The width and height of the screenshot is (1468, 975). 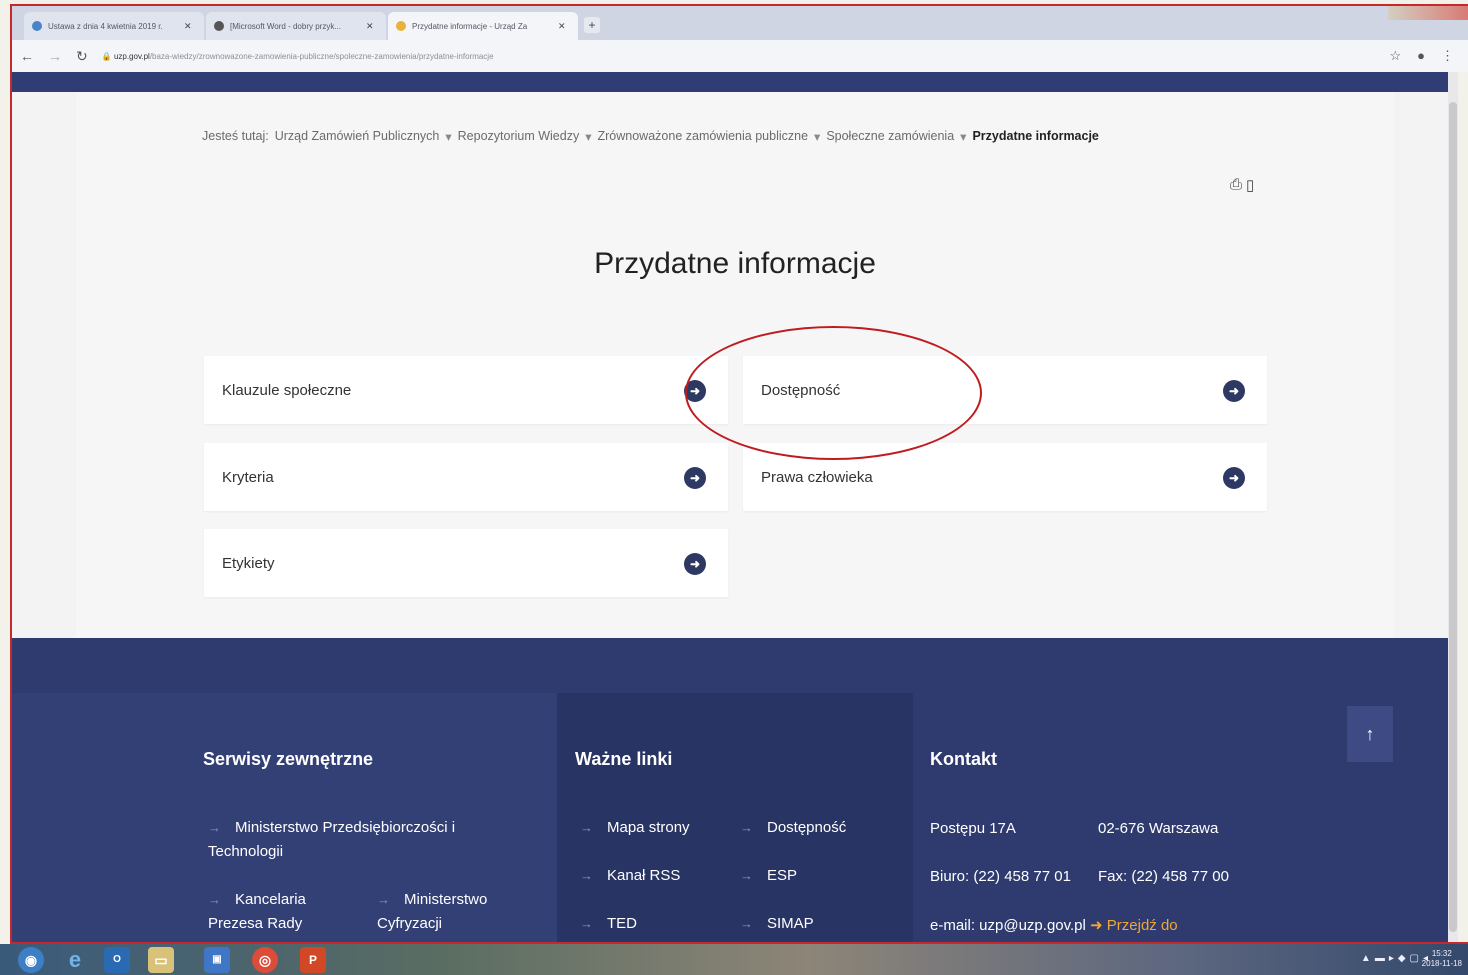 What do you see at coordinates (82, 56) in the screenshot?
I see `reload-icon: ↻` at bounding box center [82, 56].